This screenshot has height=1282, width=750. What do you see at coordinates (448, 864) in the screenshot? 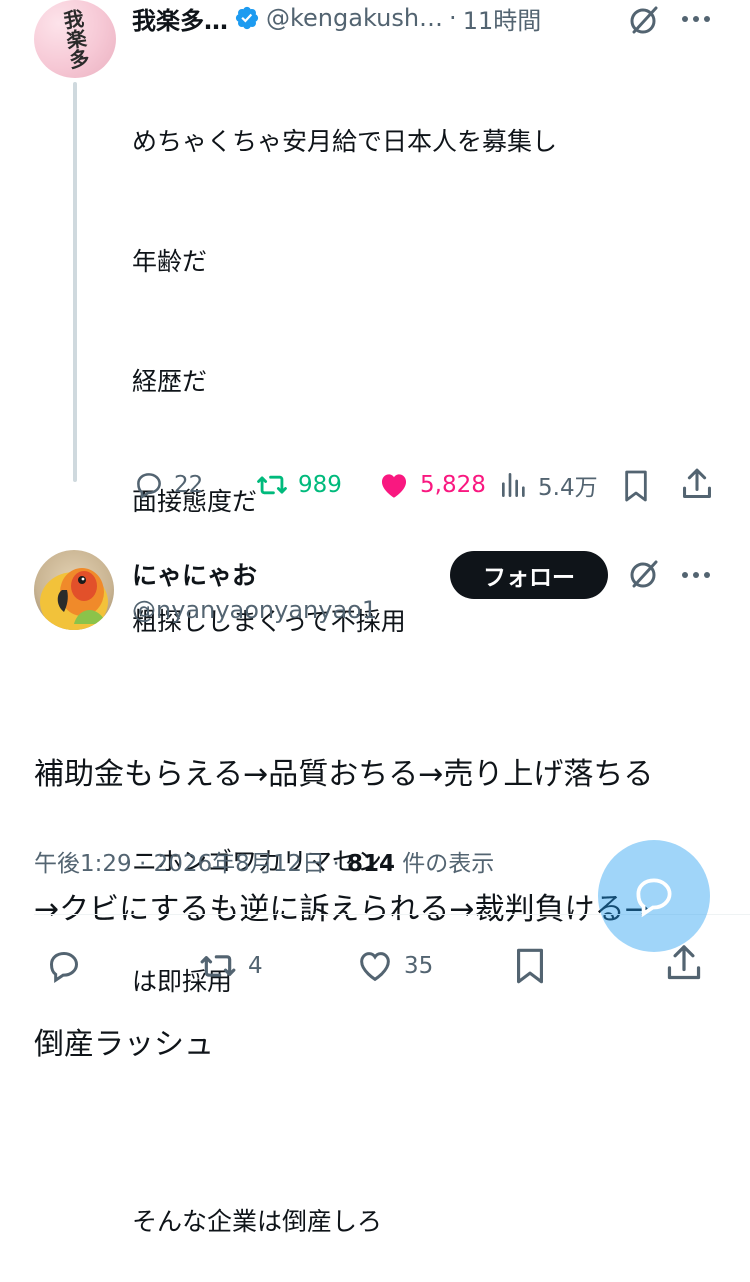
I see `views-label: 件の表示` at bounding box center [448, 864].